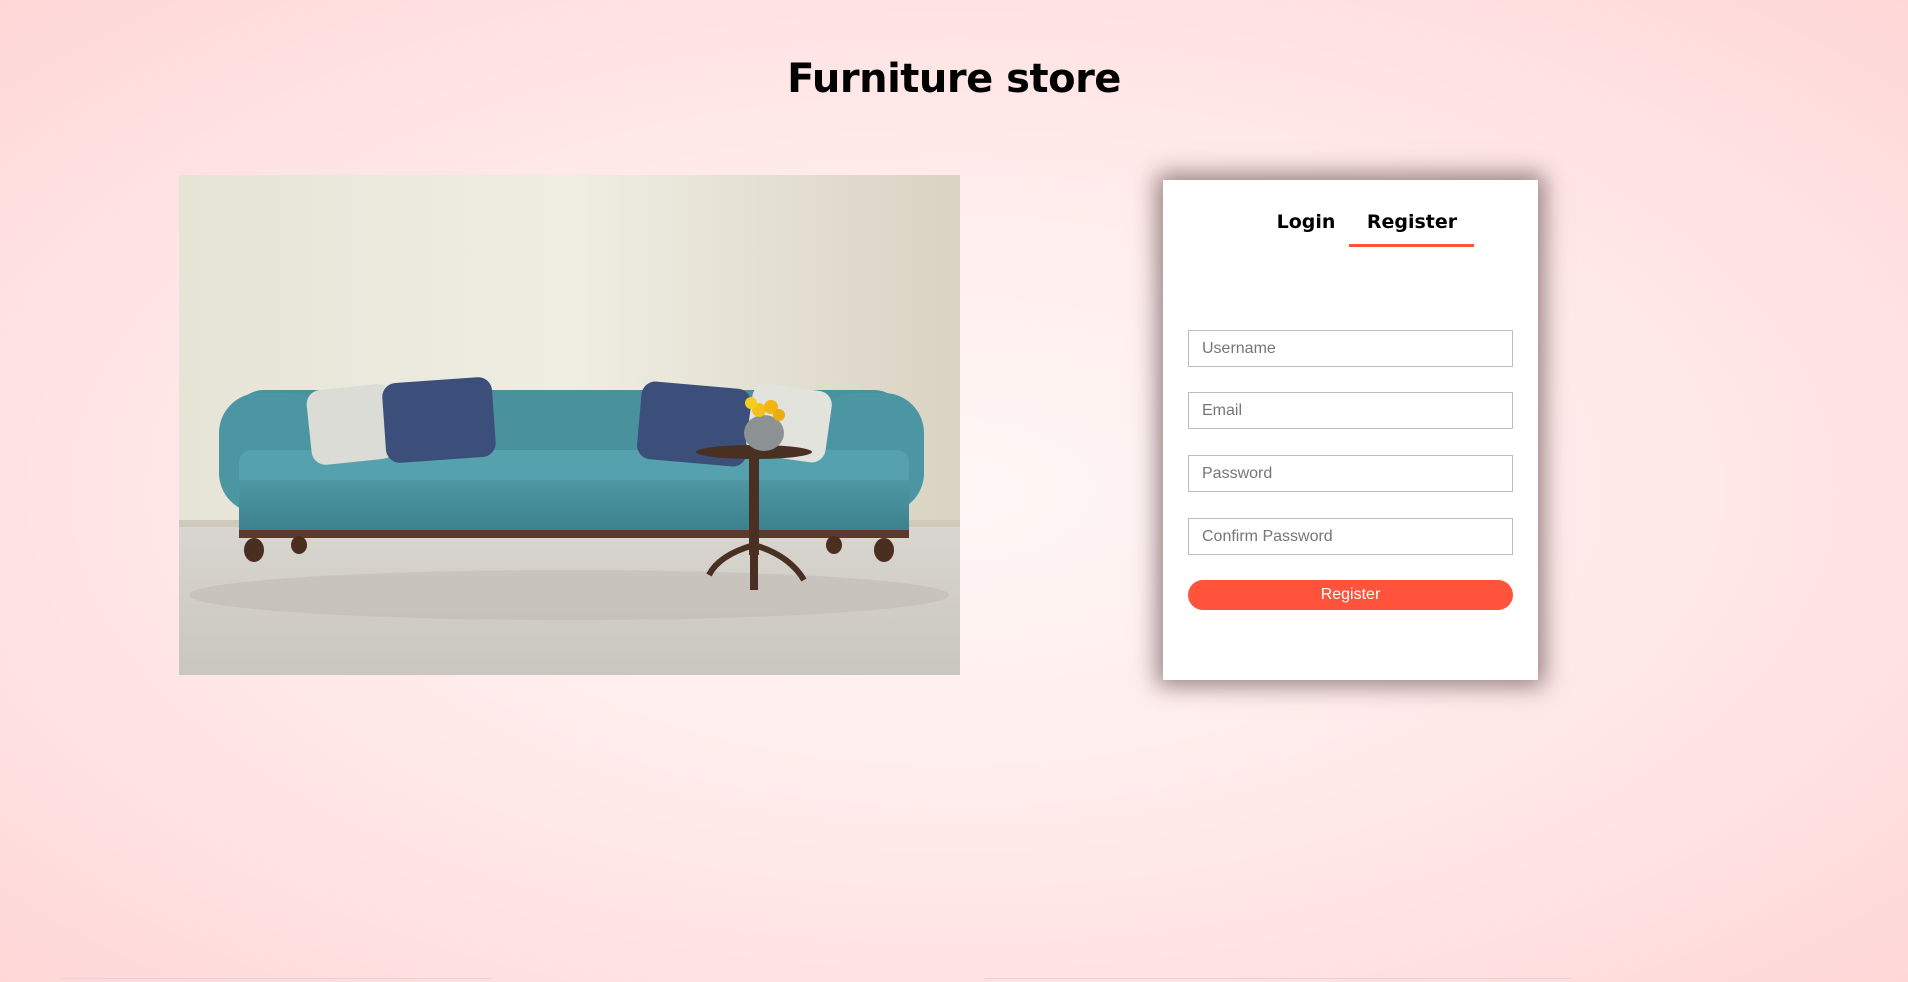 This screenshot has width=1908, height=982. I want to click on email-input, so click(1350, 410).